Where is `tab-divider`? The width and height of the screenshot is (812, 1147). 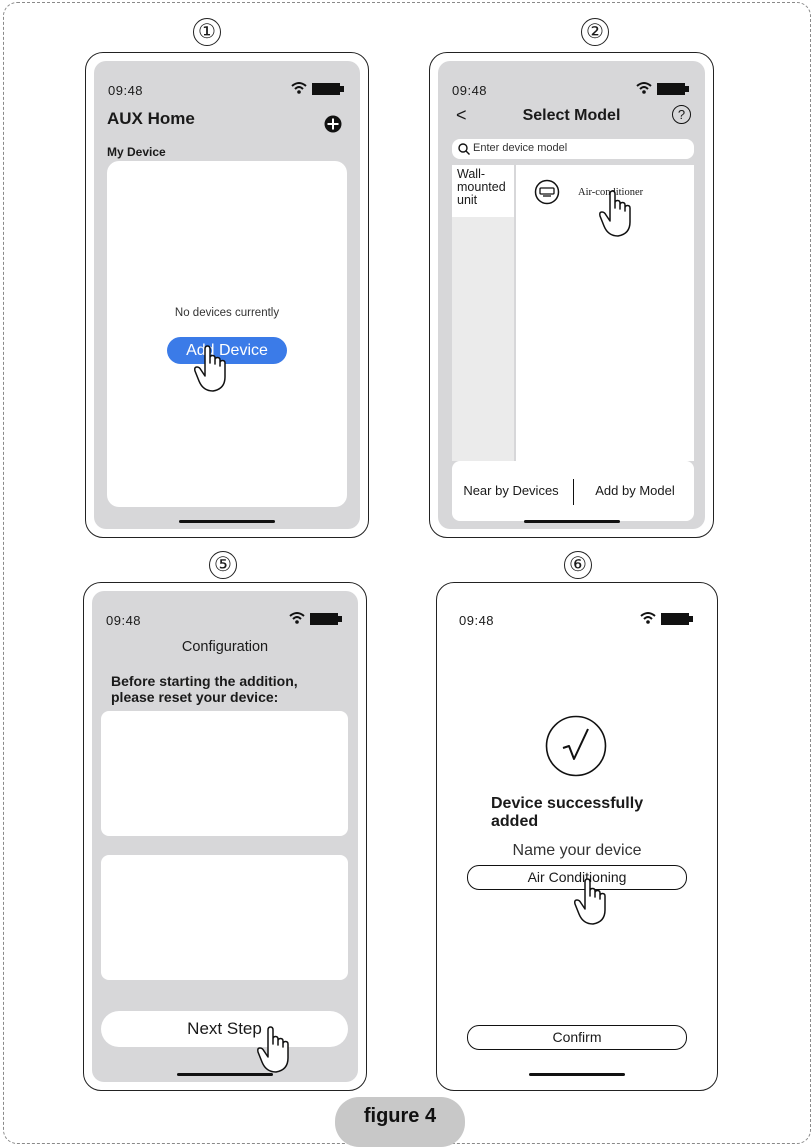 tab-divider is located at coordinates (574, 492).